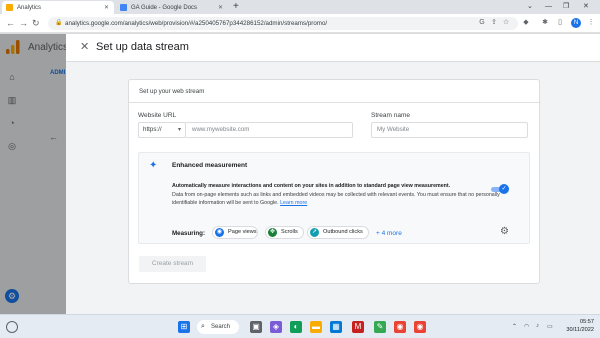 The image size is (600, 338). Describe the element at coordinates (580, 330) in the screenshot. I see `clock-date: 30/11/2022` at that location.